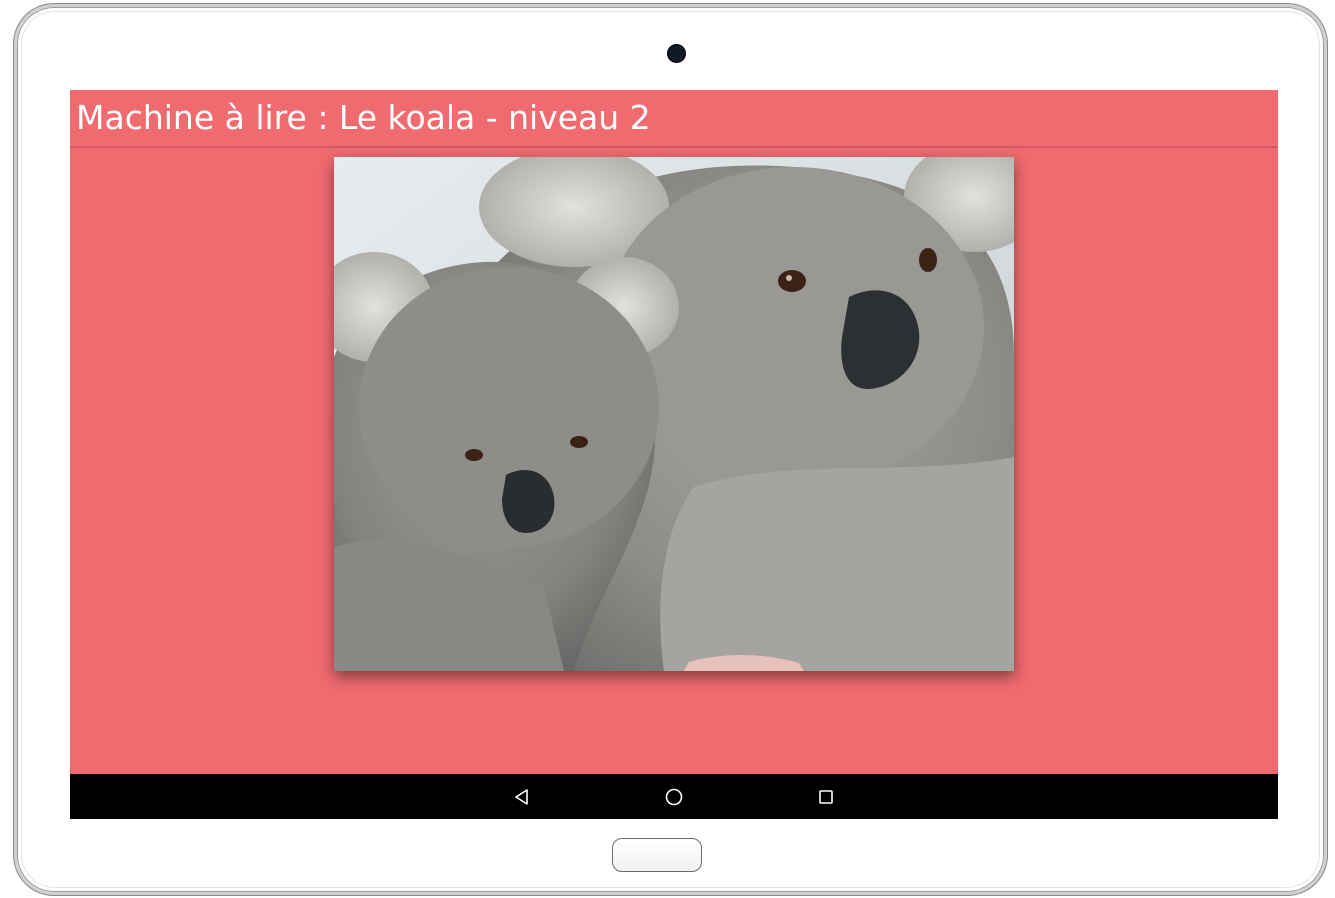 The height and width of the screenshot is (898, 1335). I want to click on page-title: Machine à lire : Le koala - niveau 2, so click(363, 117).